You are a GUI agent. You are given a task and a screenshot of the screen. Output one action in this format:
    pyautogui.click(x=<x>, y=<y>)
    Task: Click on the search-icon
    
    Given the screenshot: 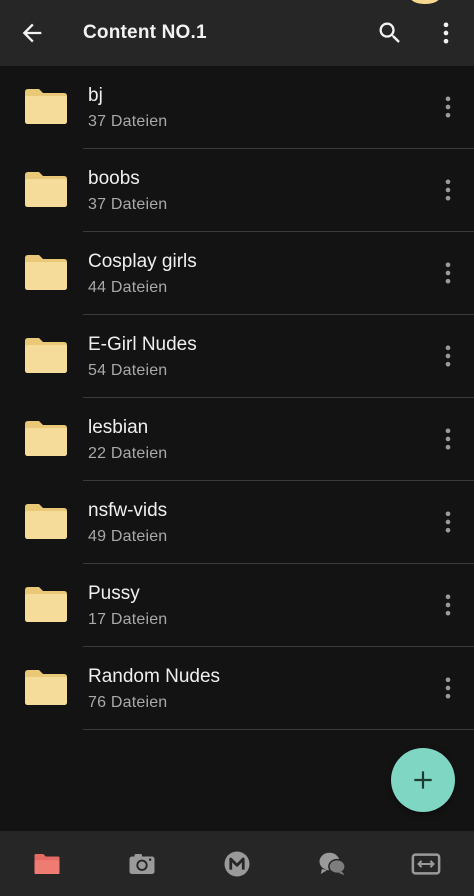 What is the action you would take?
    pyautogui.click(x=390, y=33)
    